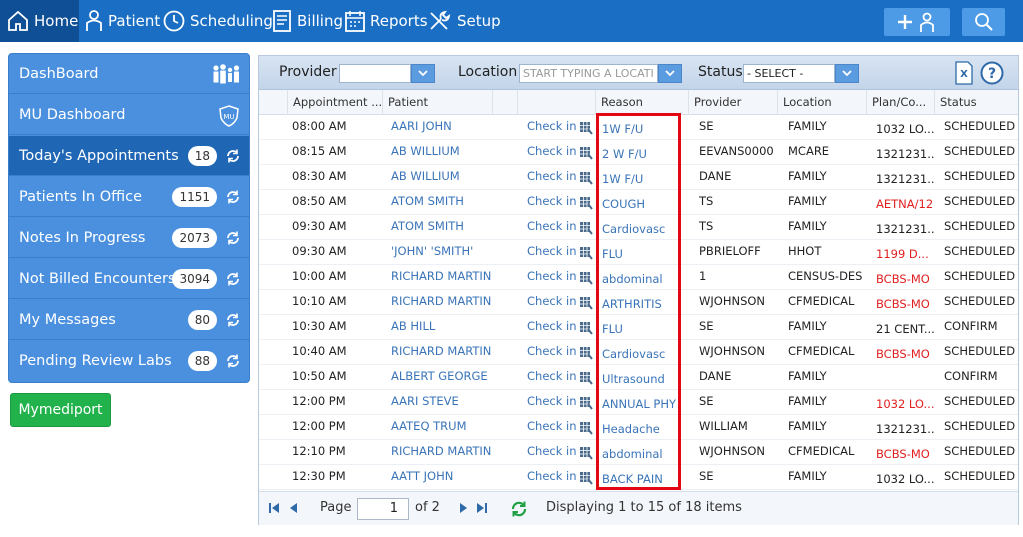 This screenshot has width=1023, height=537. I want to click on add-patient-button, so click(917, 22).